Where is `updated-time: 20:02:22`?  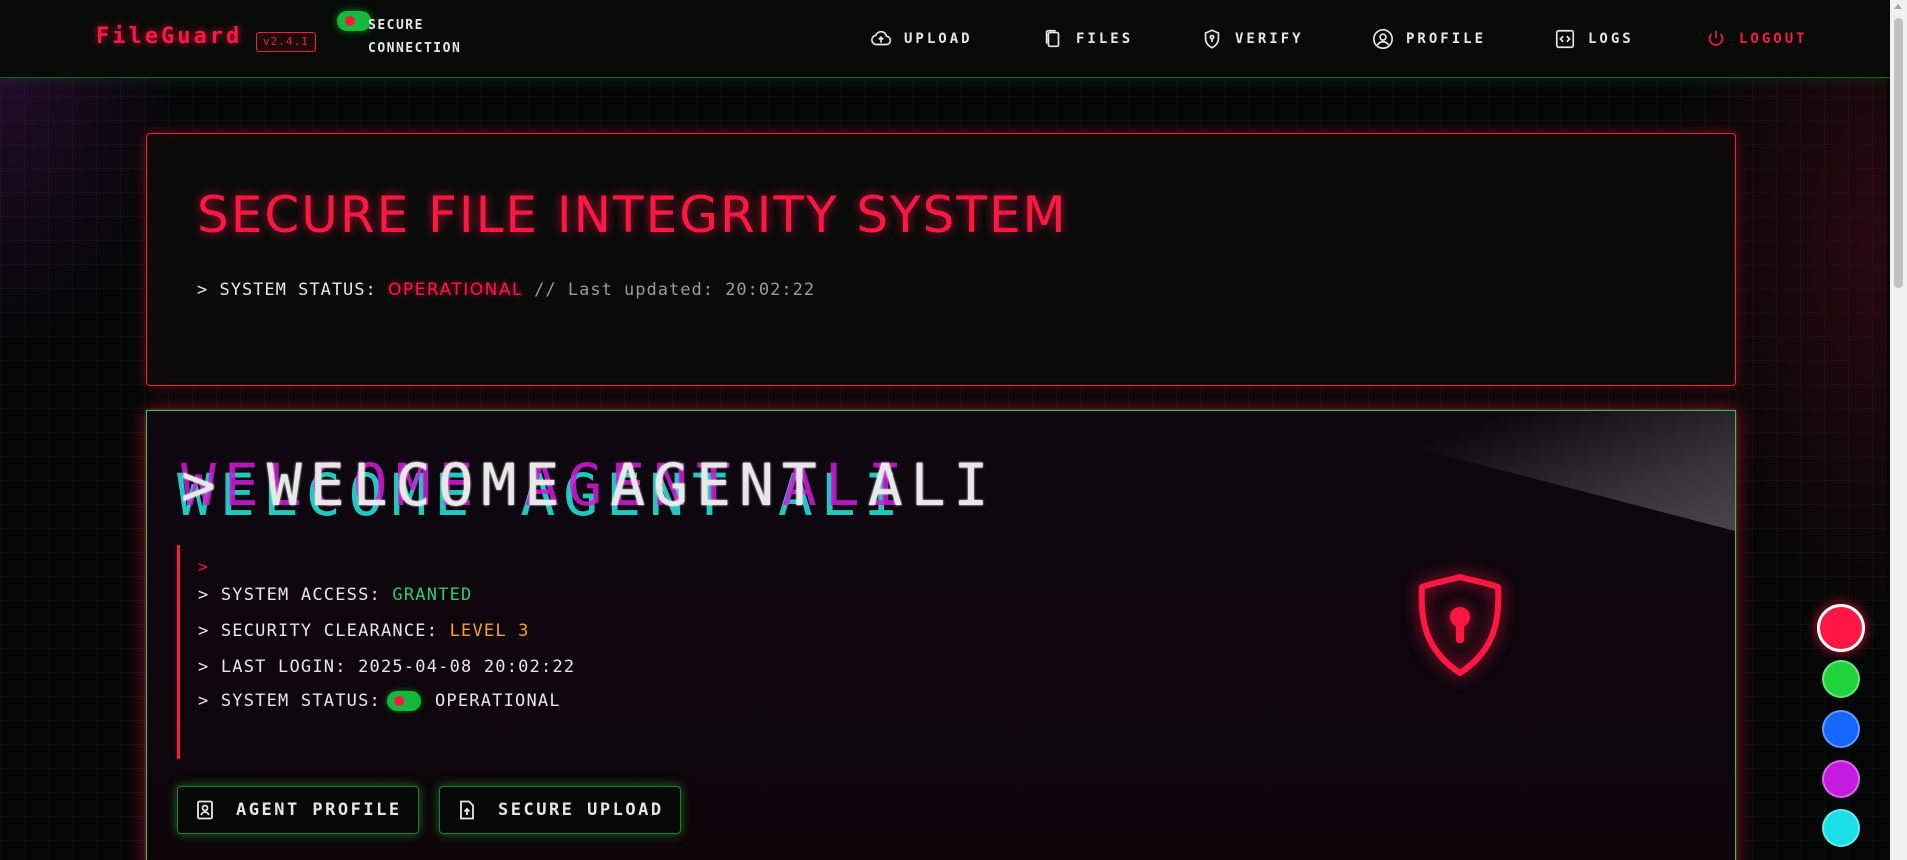 updated-time: 20:02:22 is located at coordinates (770, 290).